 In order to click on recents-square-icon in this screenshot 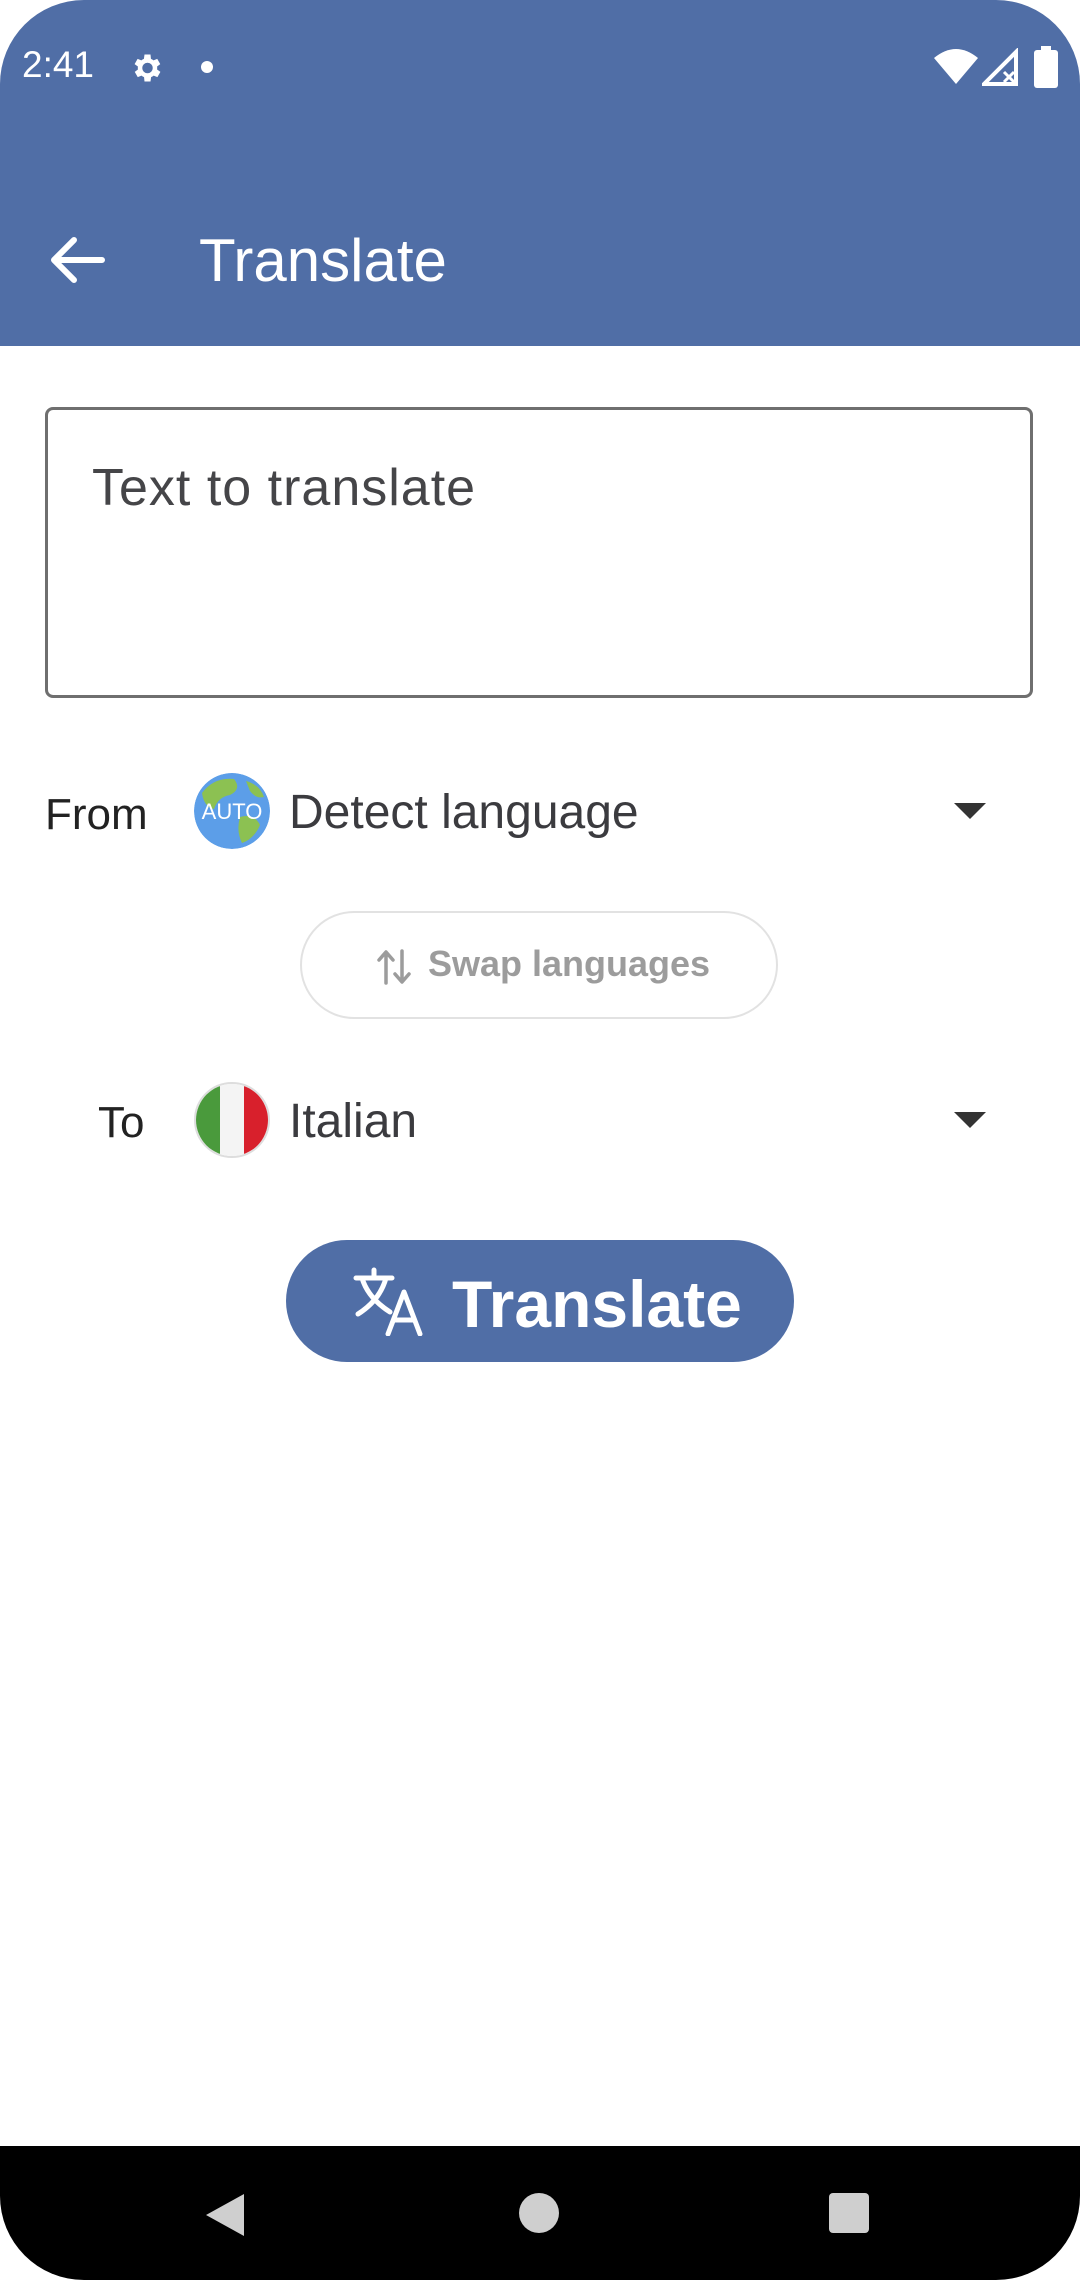, I will do `click(849, 2213)`.